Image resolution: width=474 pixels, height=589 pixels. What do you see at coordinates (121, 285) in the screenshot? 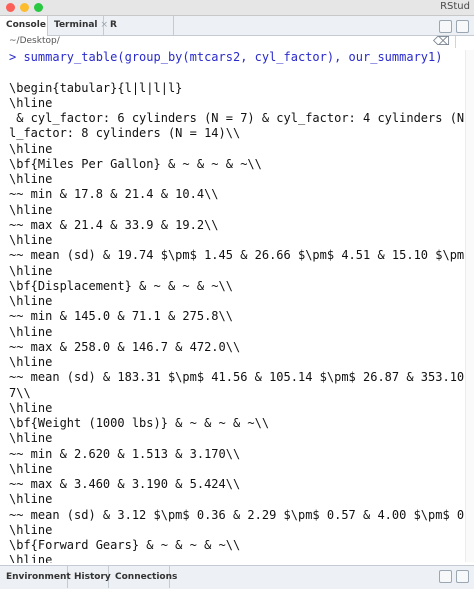
I see `console-output-line: \bf{Displacement} & ~ & ~ & ~\\` at bounding box center [121, 285].